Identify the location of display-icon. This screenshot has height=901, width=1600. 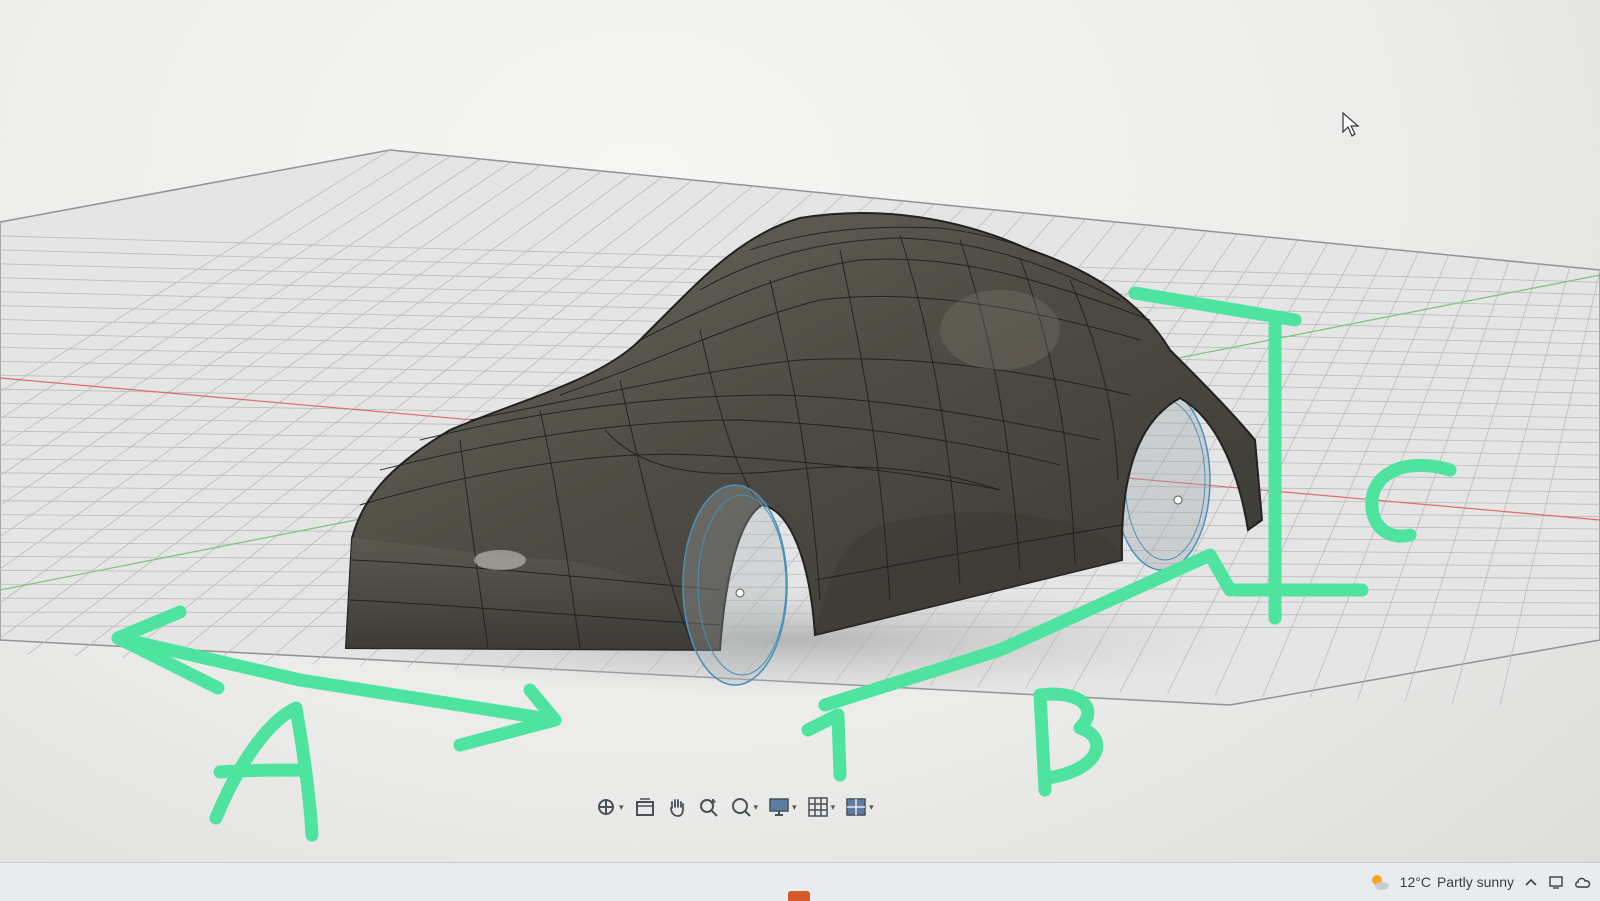
(779, 807).